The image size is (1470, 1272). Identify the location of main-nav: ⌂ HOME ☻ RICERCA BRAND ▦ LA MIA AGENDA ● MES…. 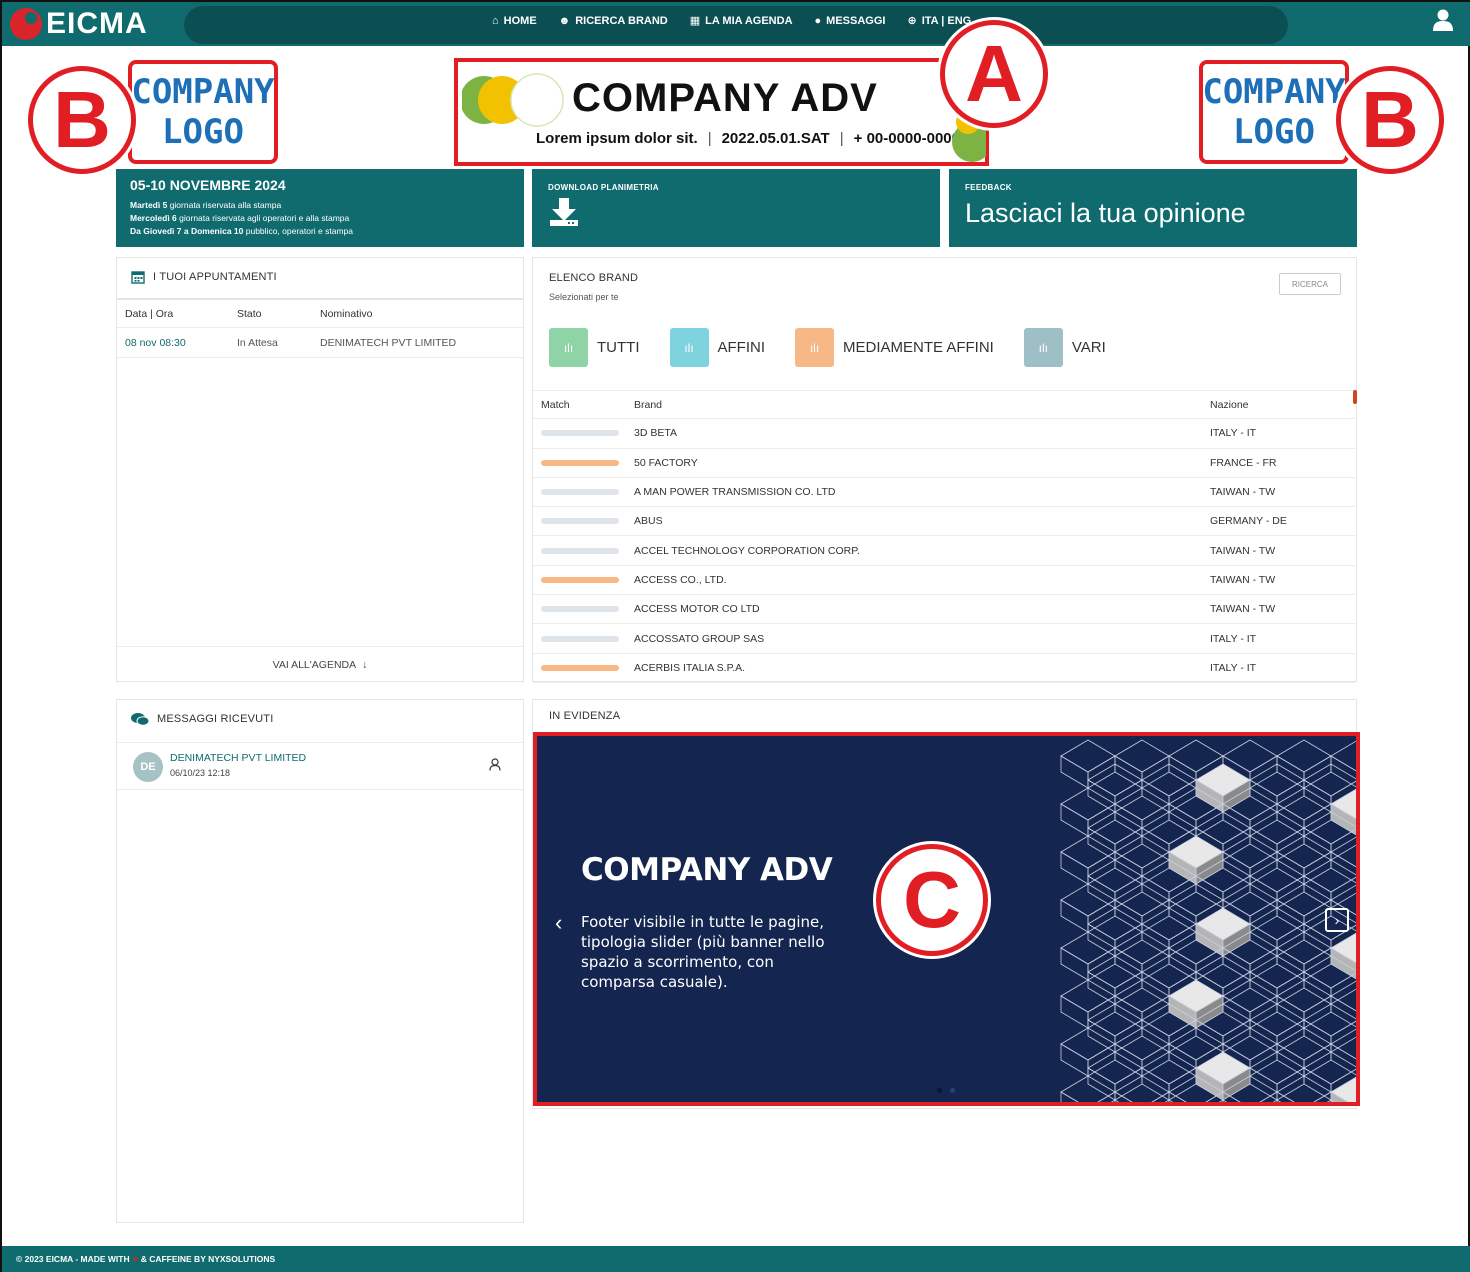
(731, 21).